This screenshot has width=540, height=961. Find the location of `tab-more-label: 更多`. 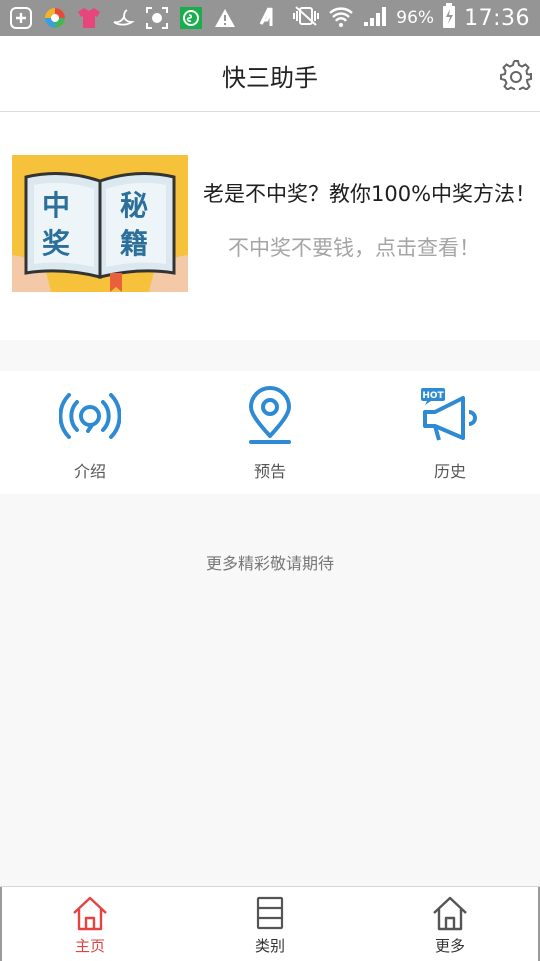

tab-more-label: 更多 is located at coordinates (449, 946).